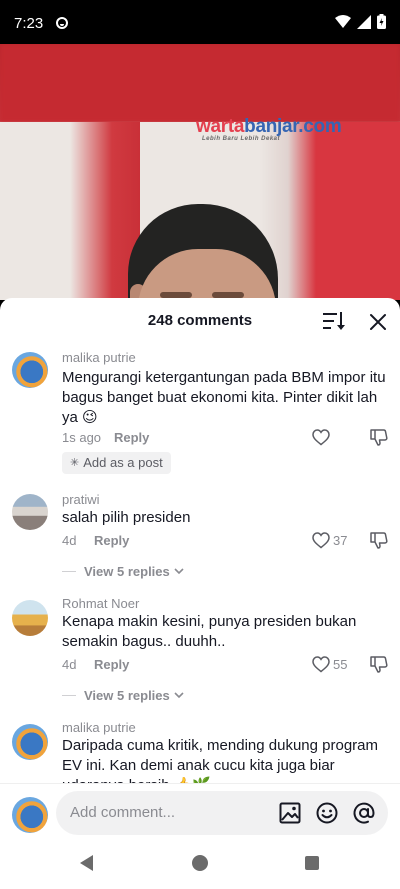  What do you see at coordinates (75, 463) in the screenshot?
I see `sparkle-icon: ✳` at bounding box center [75, 463].